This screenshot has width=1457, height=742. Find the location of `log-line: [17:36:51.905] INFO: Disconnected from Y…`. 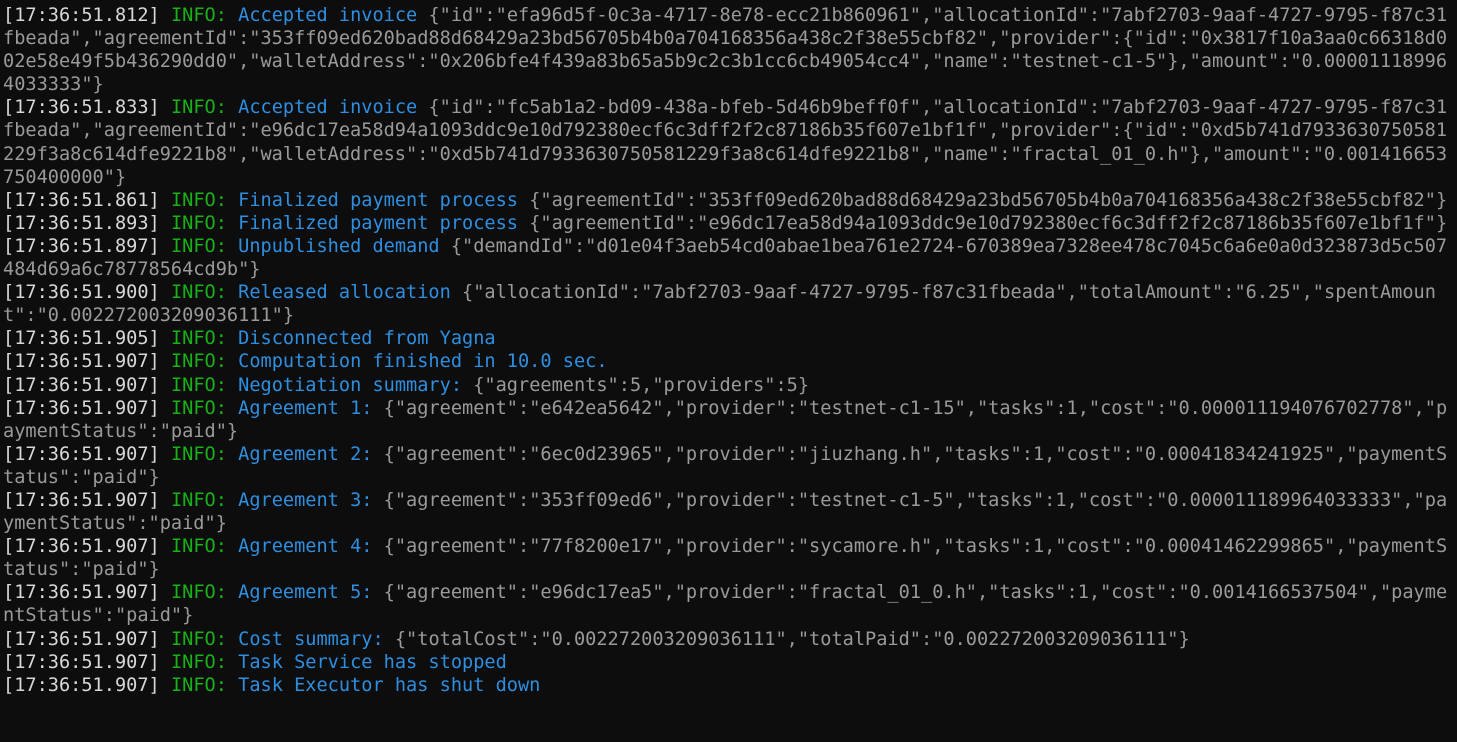

log-line: [17:36:51.905] INFO: Disconnected from Y… is located at coordinates (728, 338).